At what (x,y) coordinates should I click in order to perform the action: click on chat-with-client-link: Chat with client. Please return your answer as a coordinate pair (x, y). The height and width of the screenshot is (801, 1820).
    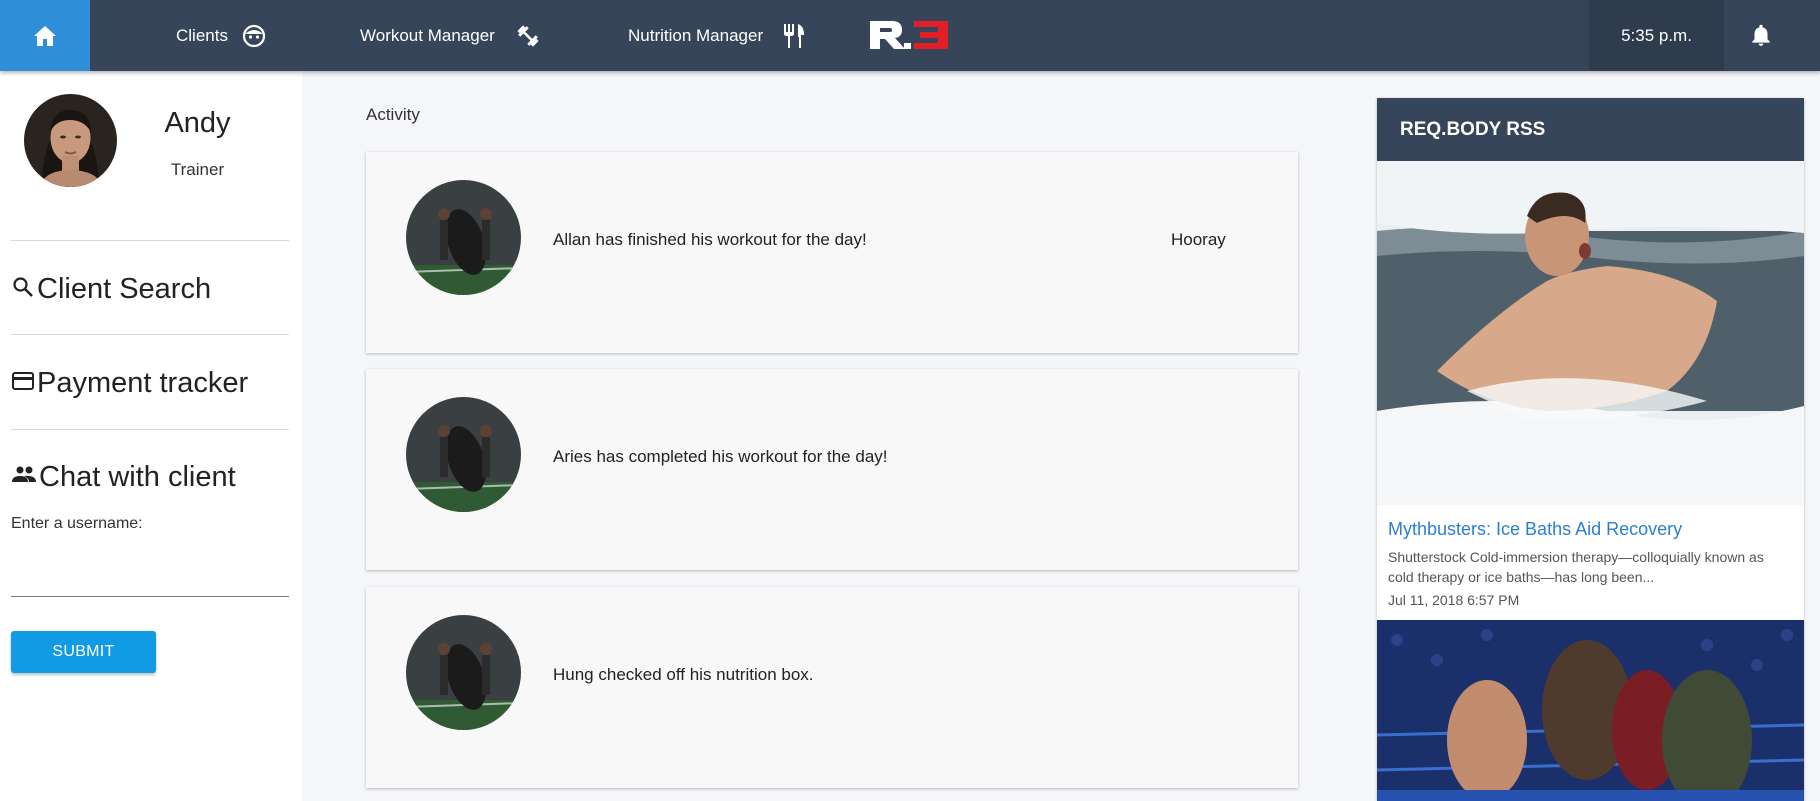
    Looking at the image, I should click on (123, 477).